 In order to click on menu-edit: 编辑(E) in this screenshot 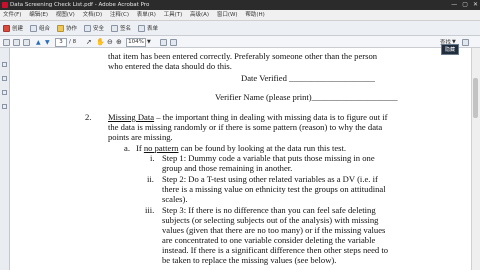, I will do `click(38, 15)`.